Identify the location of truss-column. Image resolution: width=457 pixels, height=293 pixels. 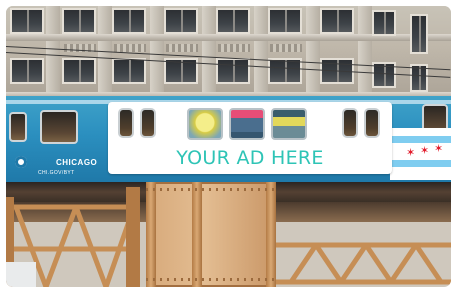
(133, 237).